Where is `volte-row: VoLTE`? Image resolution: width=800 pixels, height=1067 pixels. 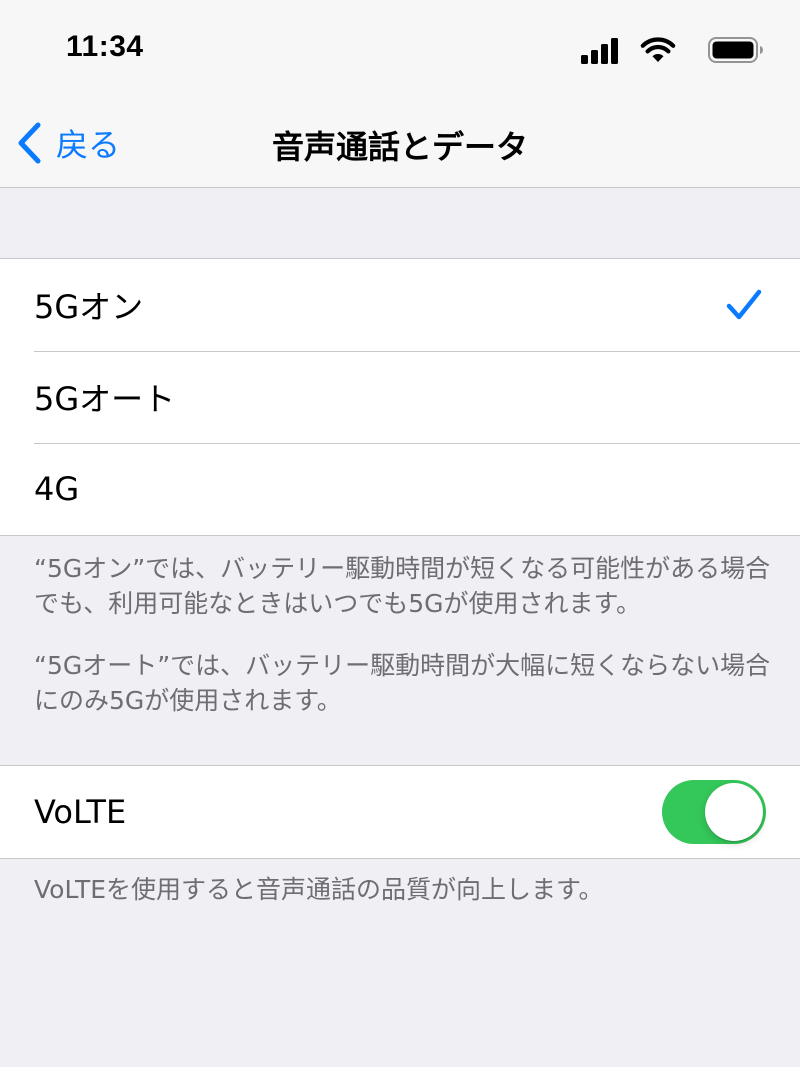 volte-row: VoLTE is located at coordinates (400, 812).